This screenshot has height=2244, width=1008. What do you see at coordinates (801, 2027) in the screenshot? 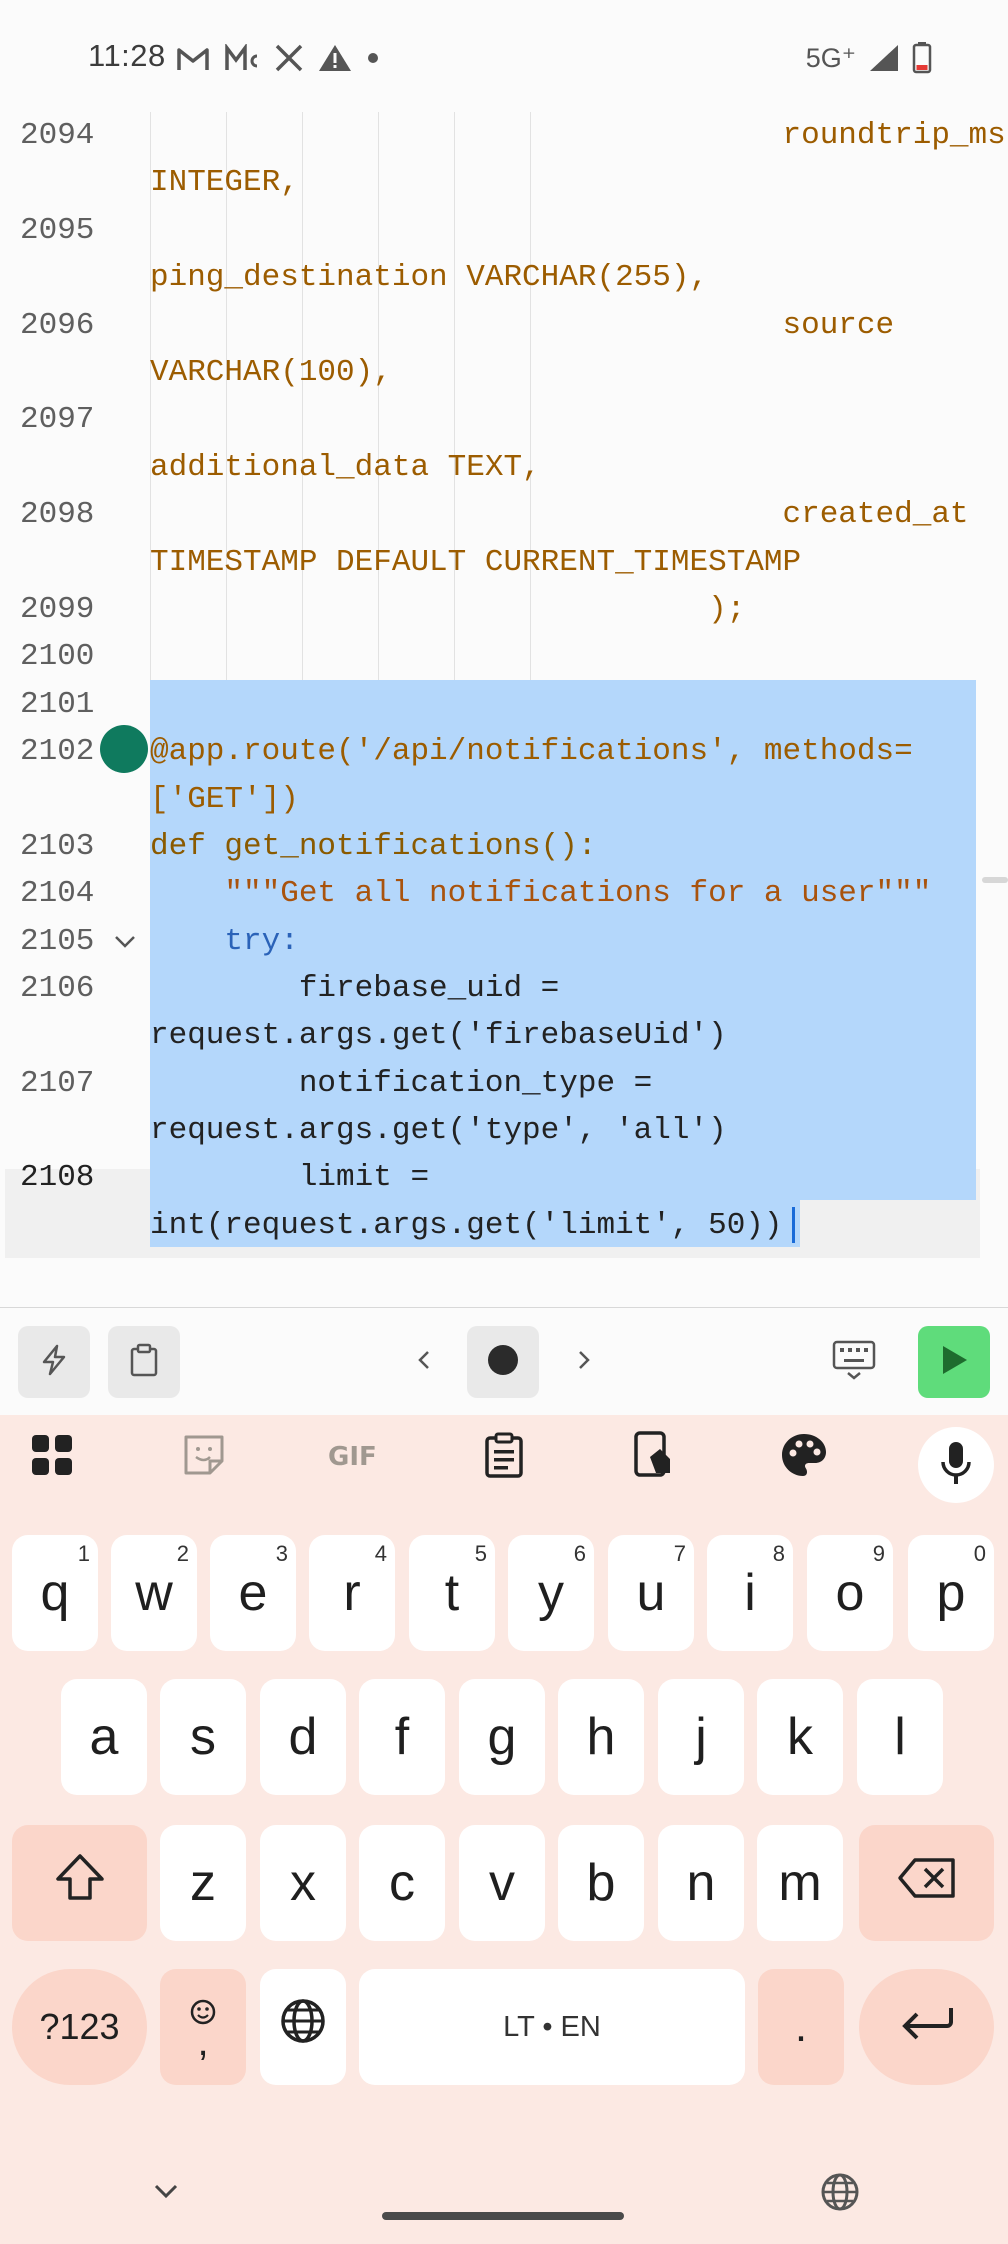
I see `period-key: .` at bounding box center [801, 2027].